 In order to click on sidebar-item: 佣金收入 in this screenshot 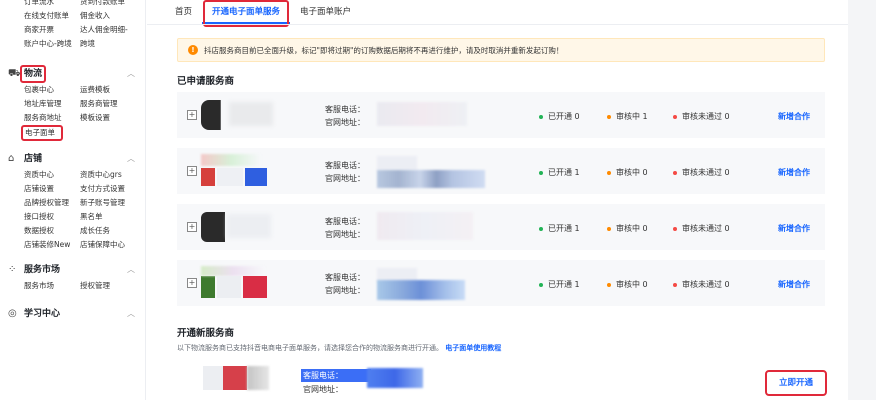, I will do `click(112, 16)`.